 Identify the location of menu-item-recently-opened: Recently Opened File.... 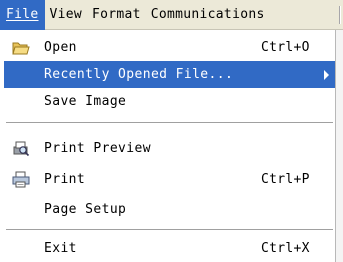
(169, 74).